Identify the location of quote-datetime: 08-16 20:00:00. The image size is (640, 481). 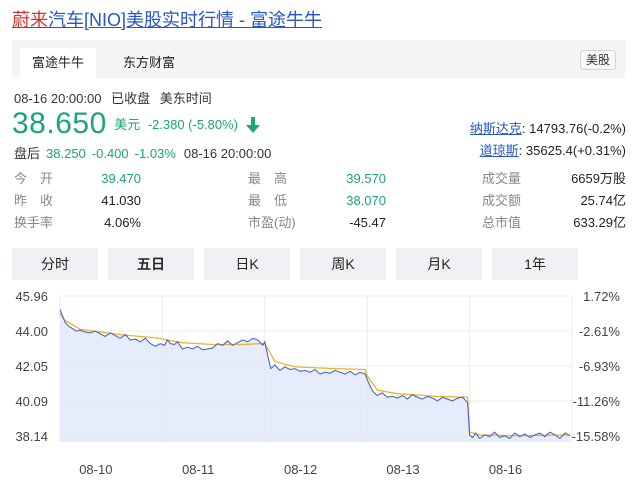
(58, 98).